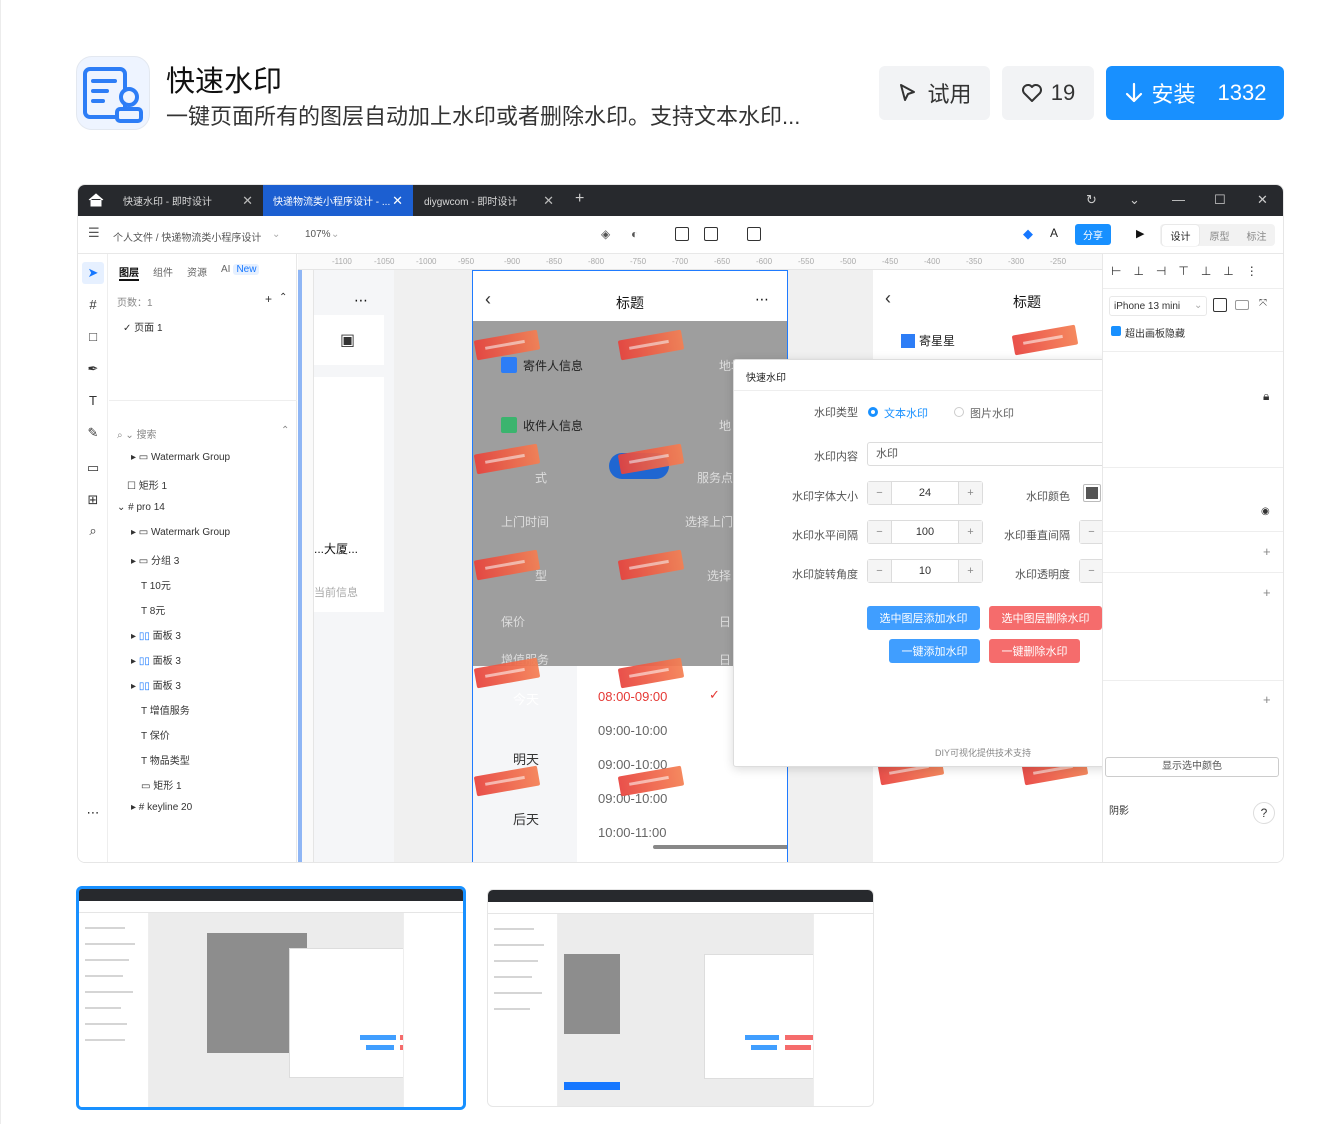  Describe the element at coordinates (1093, 234) in the screenshot. I see `share-button: 分享` at that location.